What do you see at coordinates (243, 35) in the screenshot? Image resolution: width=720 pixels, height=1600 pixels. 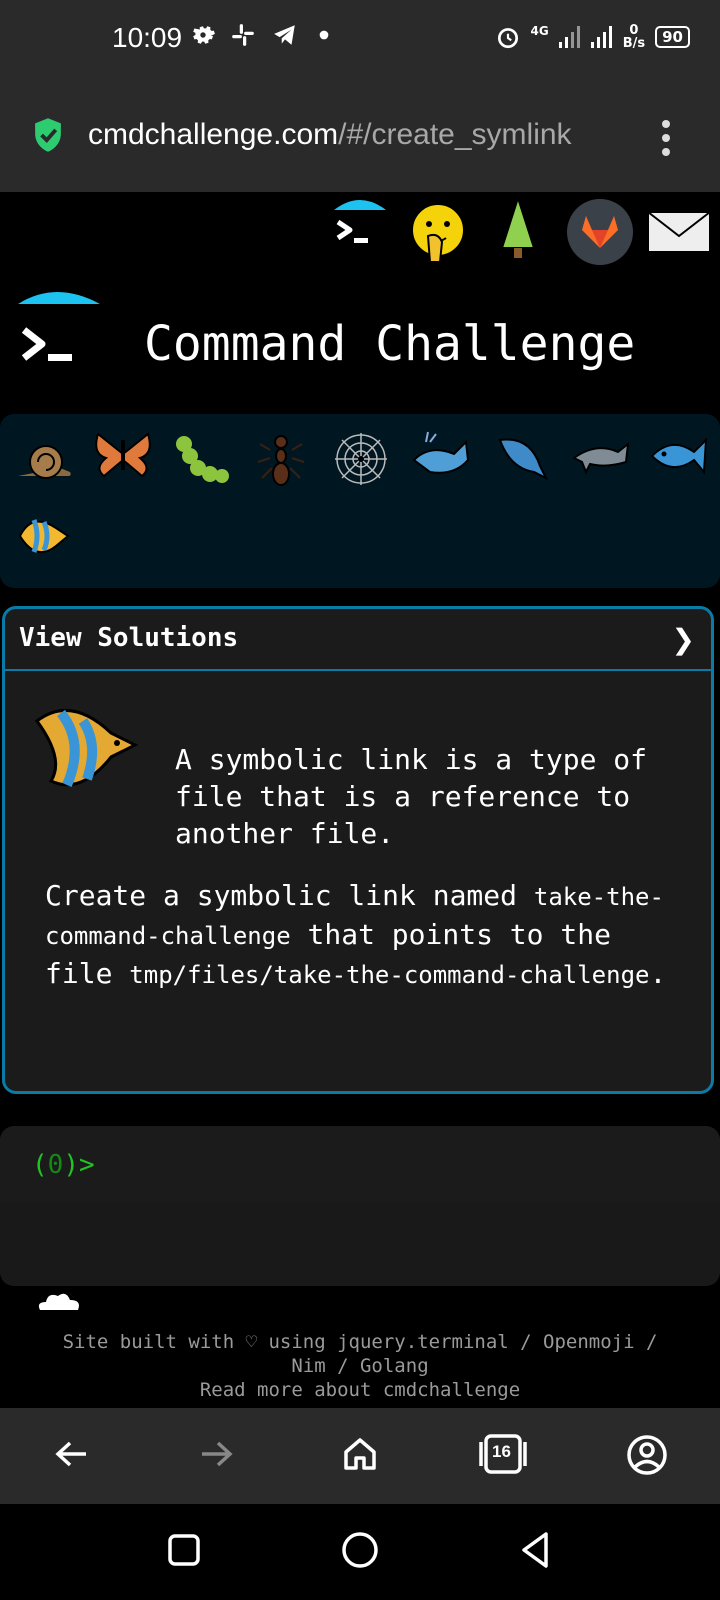 I see `slack-icon` at bounding box center [243, 35].